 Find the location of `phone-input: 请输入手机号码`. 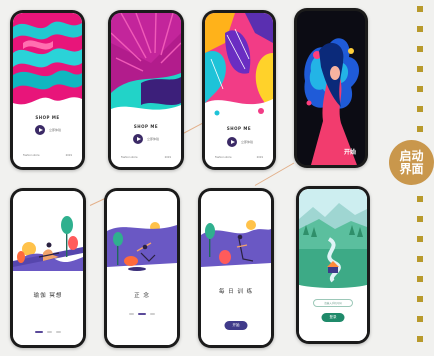

phone-input: 请输入手机号码 is located at coordinates (333, 303).